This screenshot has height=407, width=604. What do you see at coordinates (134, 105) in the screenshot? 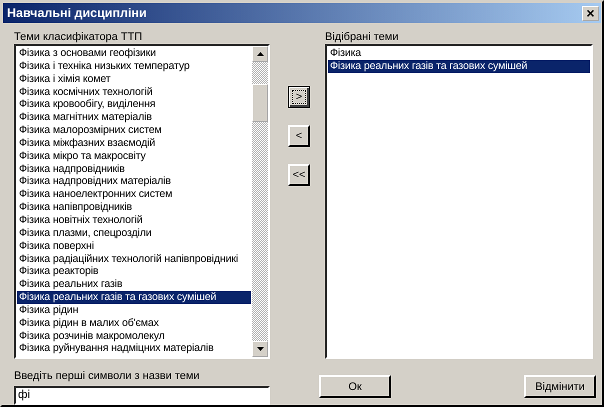
I see `list-item: Фізика кровообігу, виділення` at bounding box center [134, 105].